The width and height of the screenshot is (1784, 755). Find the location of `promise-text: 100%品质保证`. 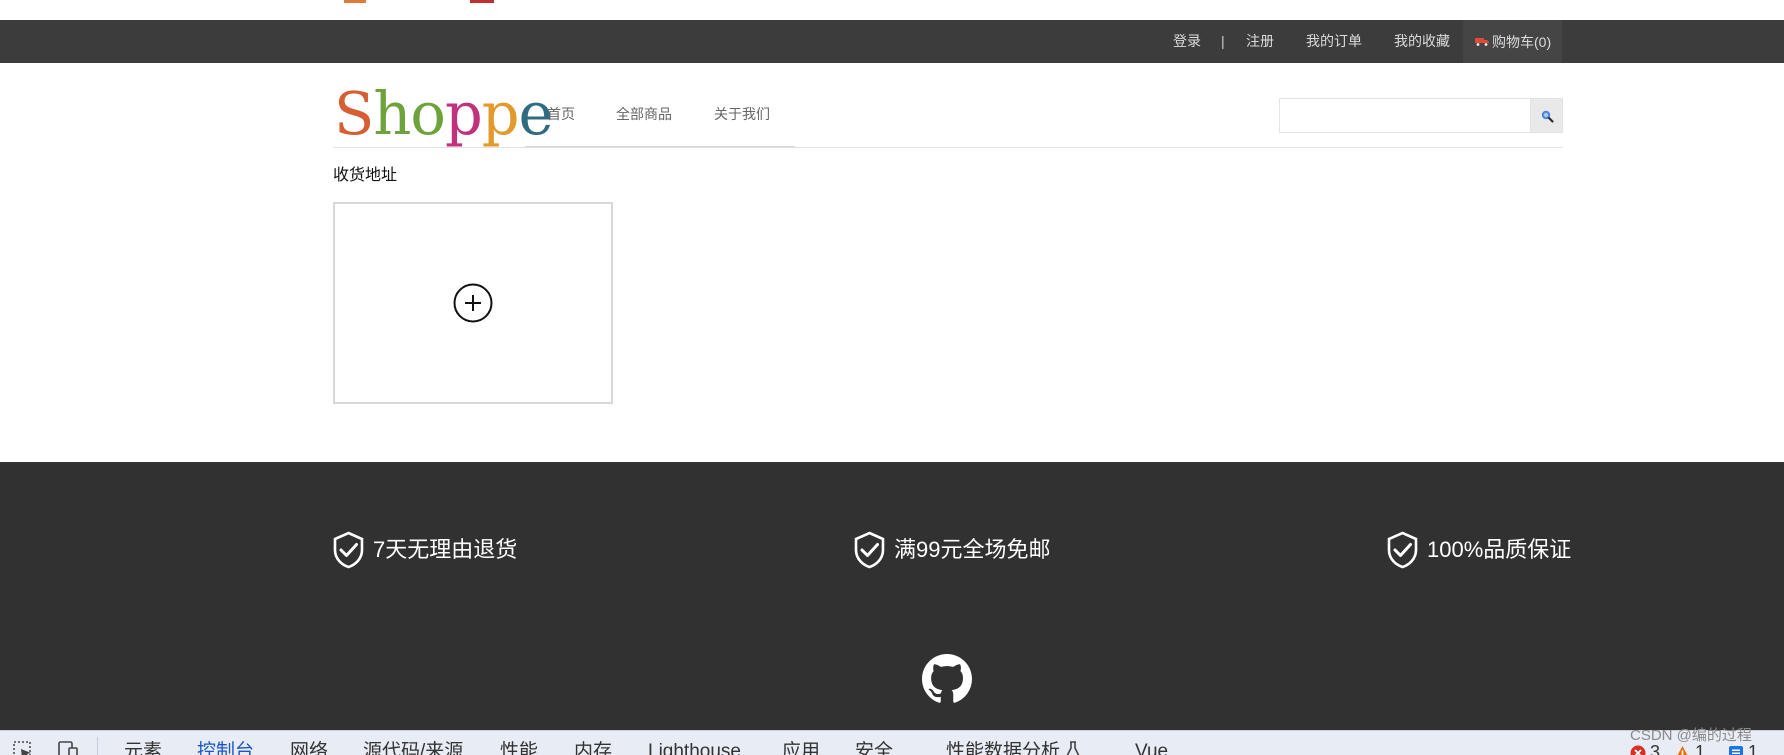

promise-text: 100%品质保证 is located at coordinates (1499, 549).